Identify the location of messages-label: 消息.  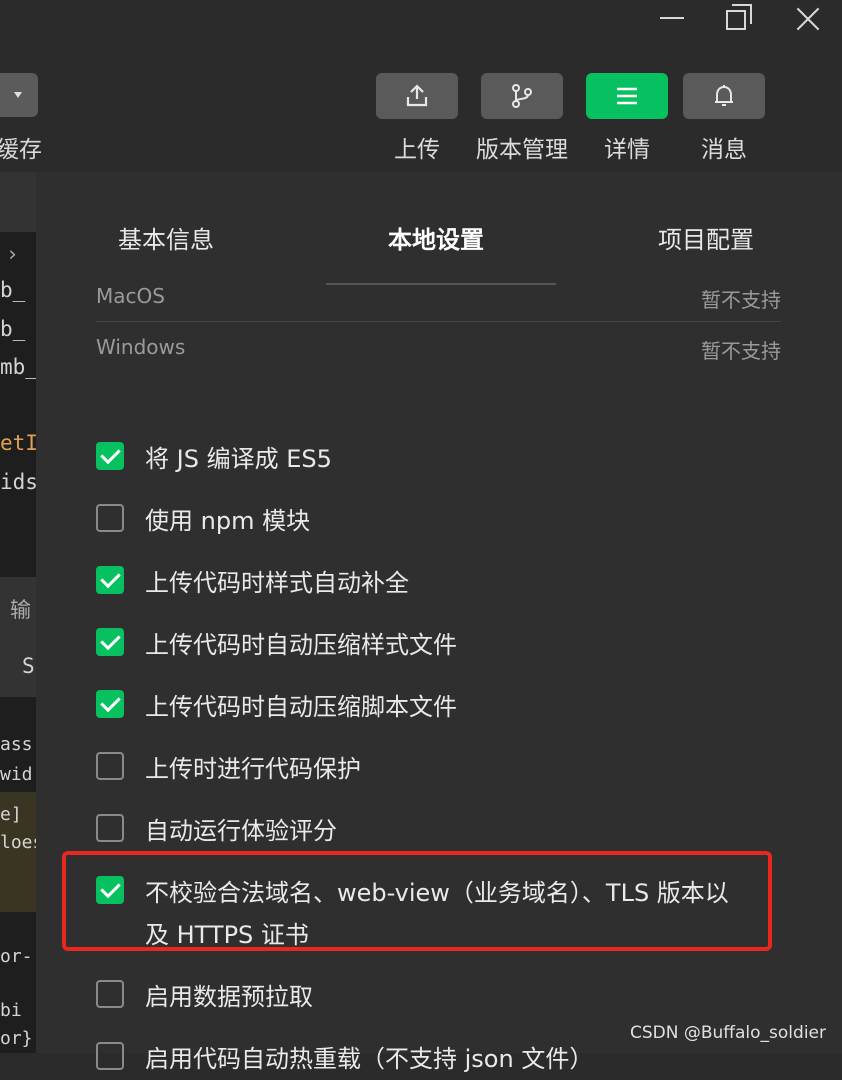
(724, 150).